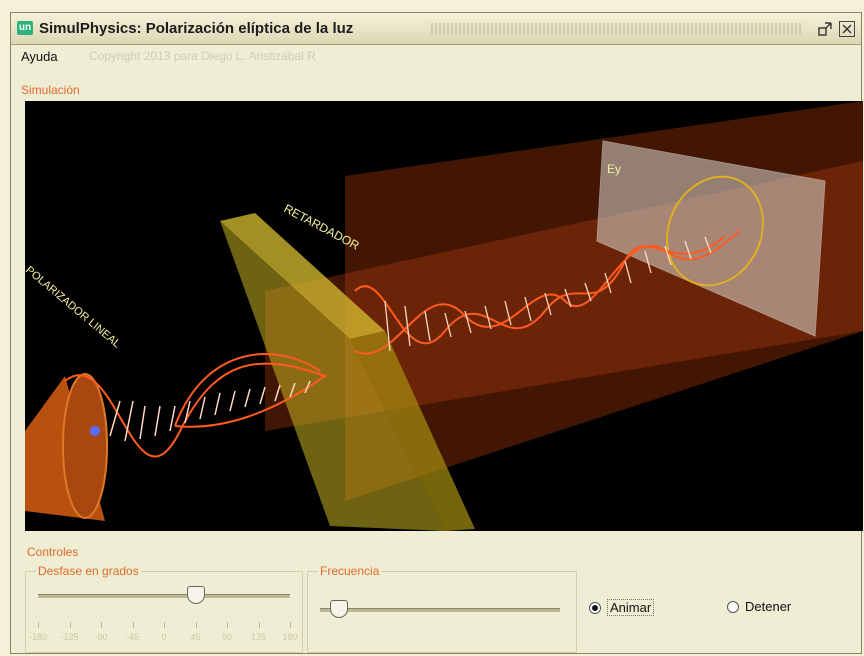 This screenshot has width=864, height=656. I want to click on linear-polarizer-disc, so click(85, 446).